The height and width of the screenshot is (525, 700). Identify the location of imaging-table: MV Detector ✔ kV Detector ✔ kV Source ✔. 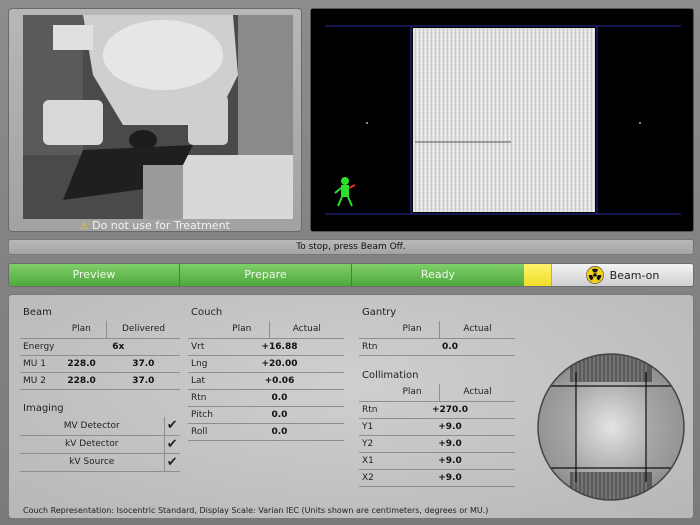
(100, 444).